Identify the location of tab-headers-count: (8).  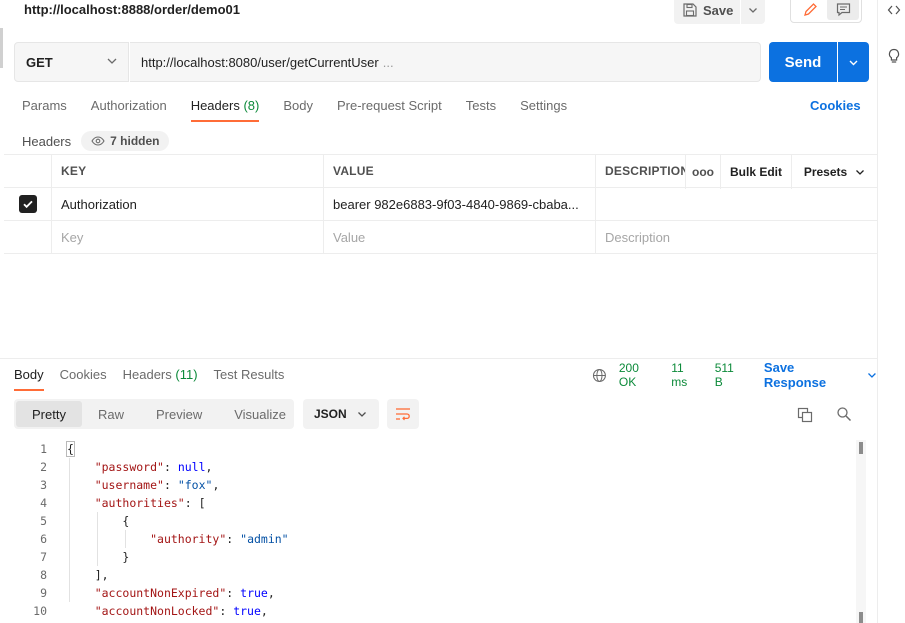
(251, 105).